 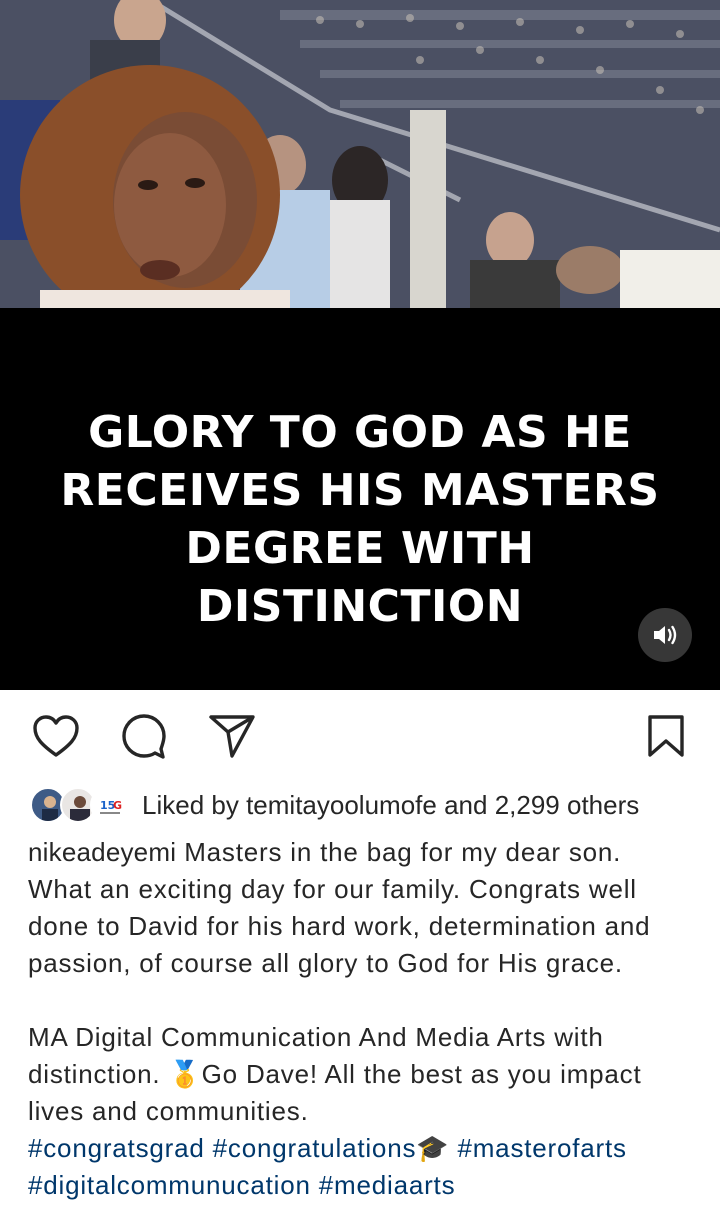 What do you see at coordinates (360, 490) in the screenshot?
I see `overlay-line: RECEIVES HIS MASTERS` at bounding box center [360, 490].